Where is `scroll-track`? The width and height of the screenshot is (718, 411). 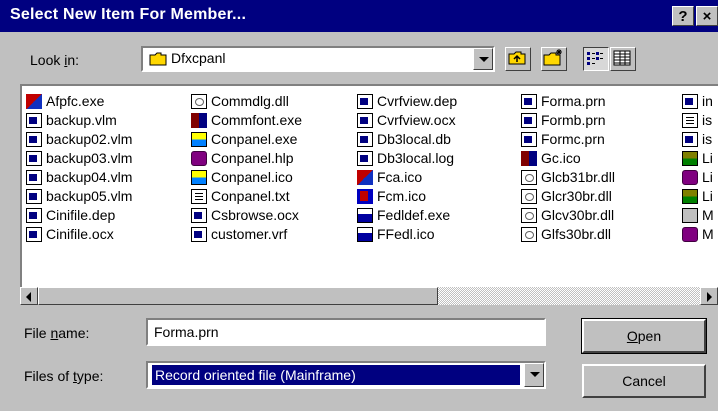 scroll-track is located at coordinates (569, 296).